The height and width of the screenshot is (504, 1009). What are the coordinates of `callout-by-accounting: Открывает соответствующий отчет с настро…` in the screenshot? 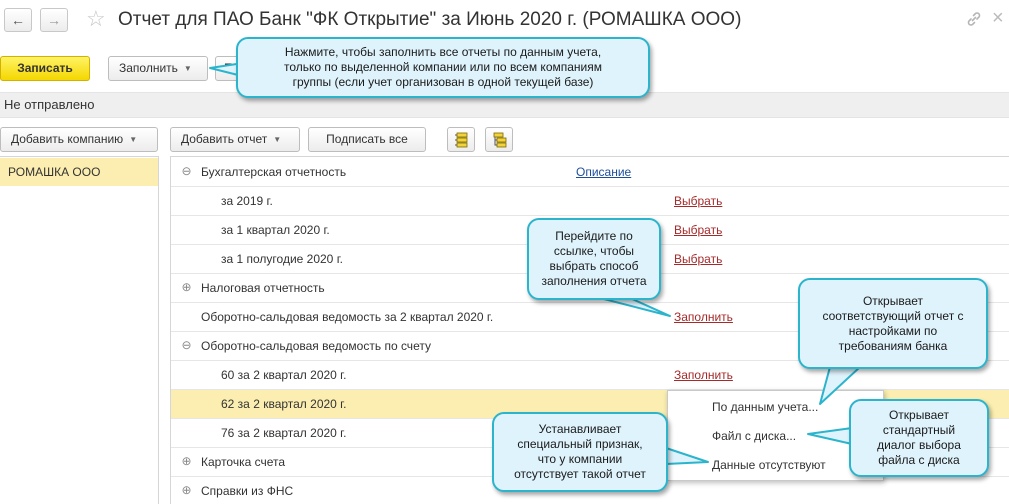 It's located at (893, 323).